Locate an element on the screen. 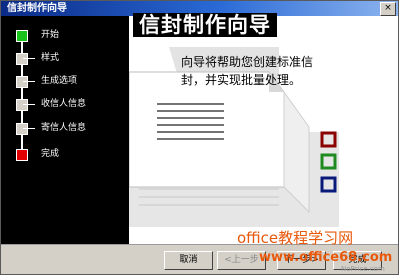  close-button: × is located at coordinates (388, 9).